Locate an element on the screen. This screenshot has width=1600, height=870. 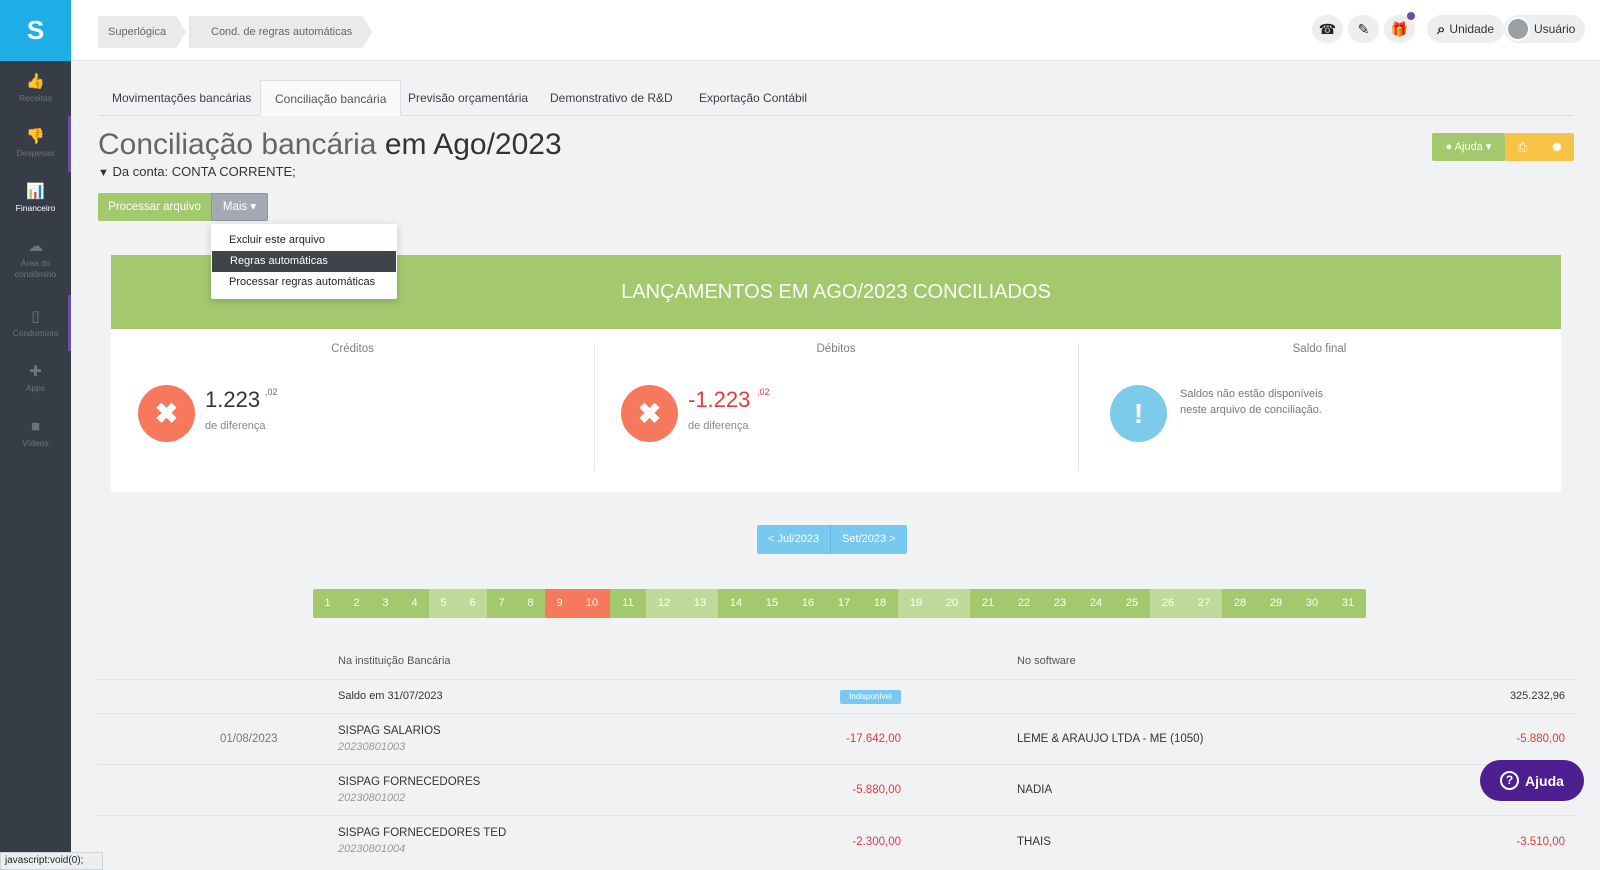
day-button-28: 28 is located at coordinates (1240, 603).